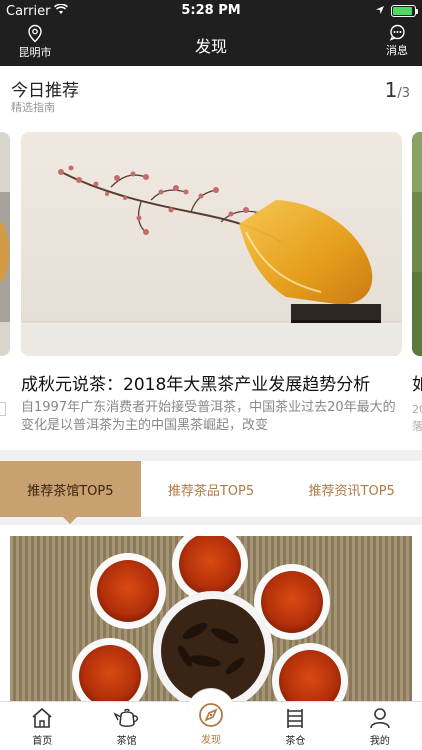 This screenshot has width=422, height=750. I want to click on map-pin-icon, so click(35, 33).